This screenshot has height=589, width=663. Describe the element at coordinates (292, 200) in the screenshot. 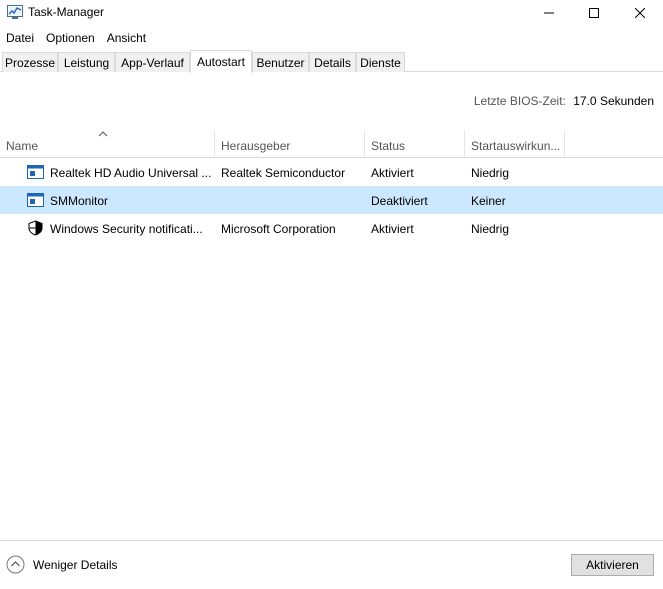

I see `row-publisher` at that location.